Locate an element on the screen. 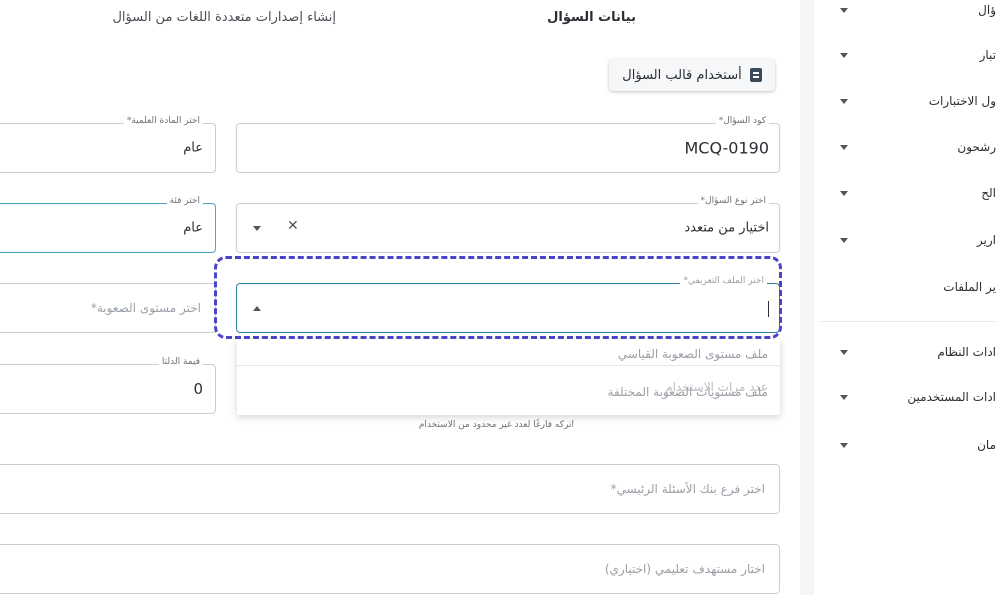 The image size is (996, 595). subject-label: اختر المادة العلمية* is located at coordinates (163, 121).